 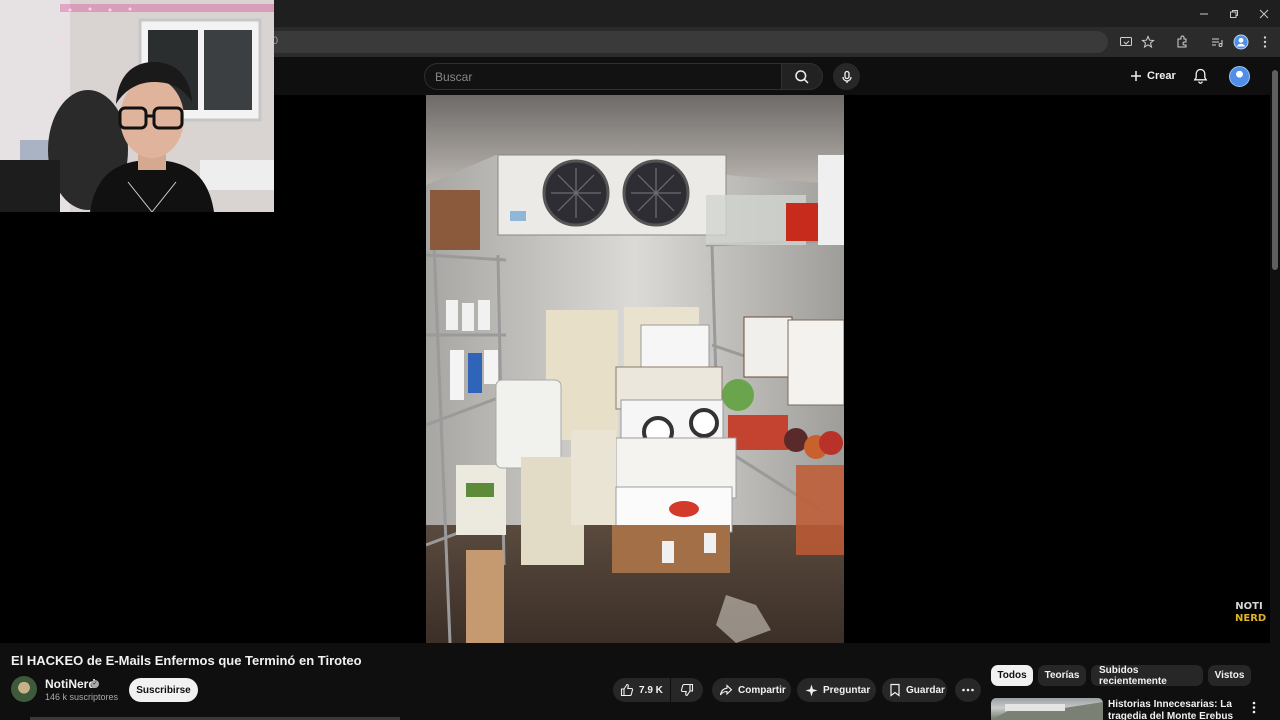 I want to click on extensions-icon, so click(x=1182, y=42).